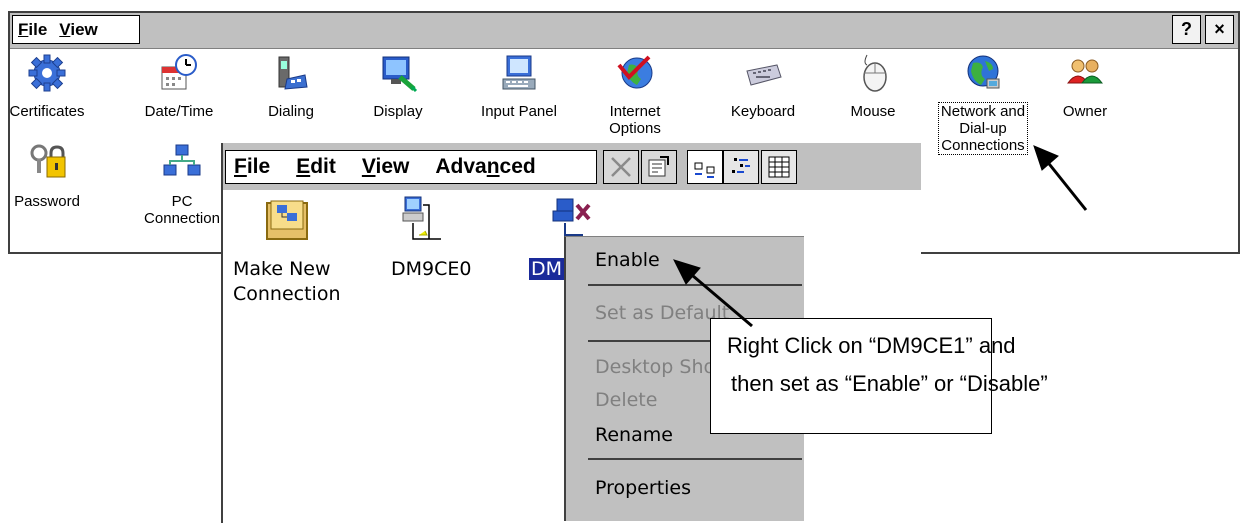 The width and height of the screenshot is (1242, 523). I want to click on close-button: ×, so click(1219, 29).